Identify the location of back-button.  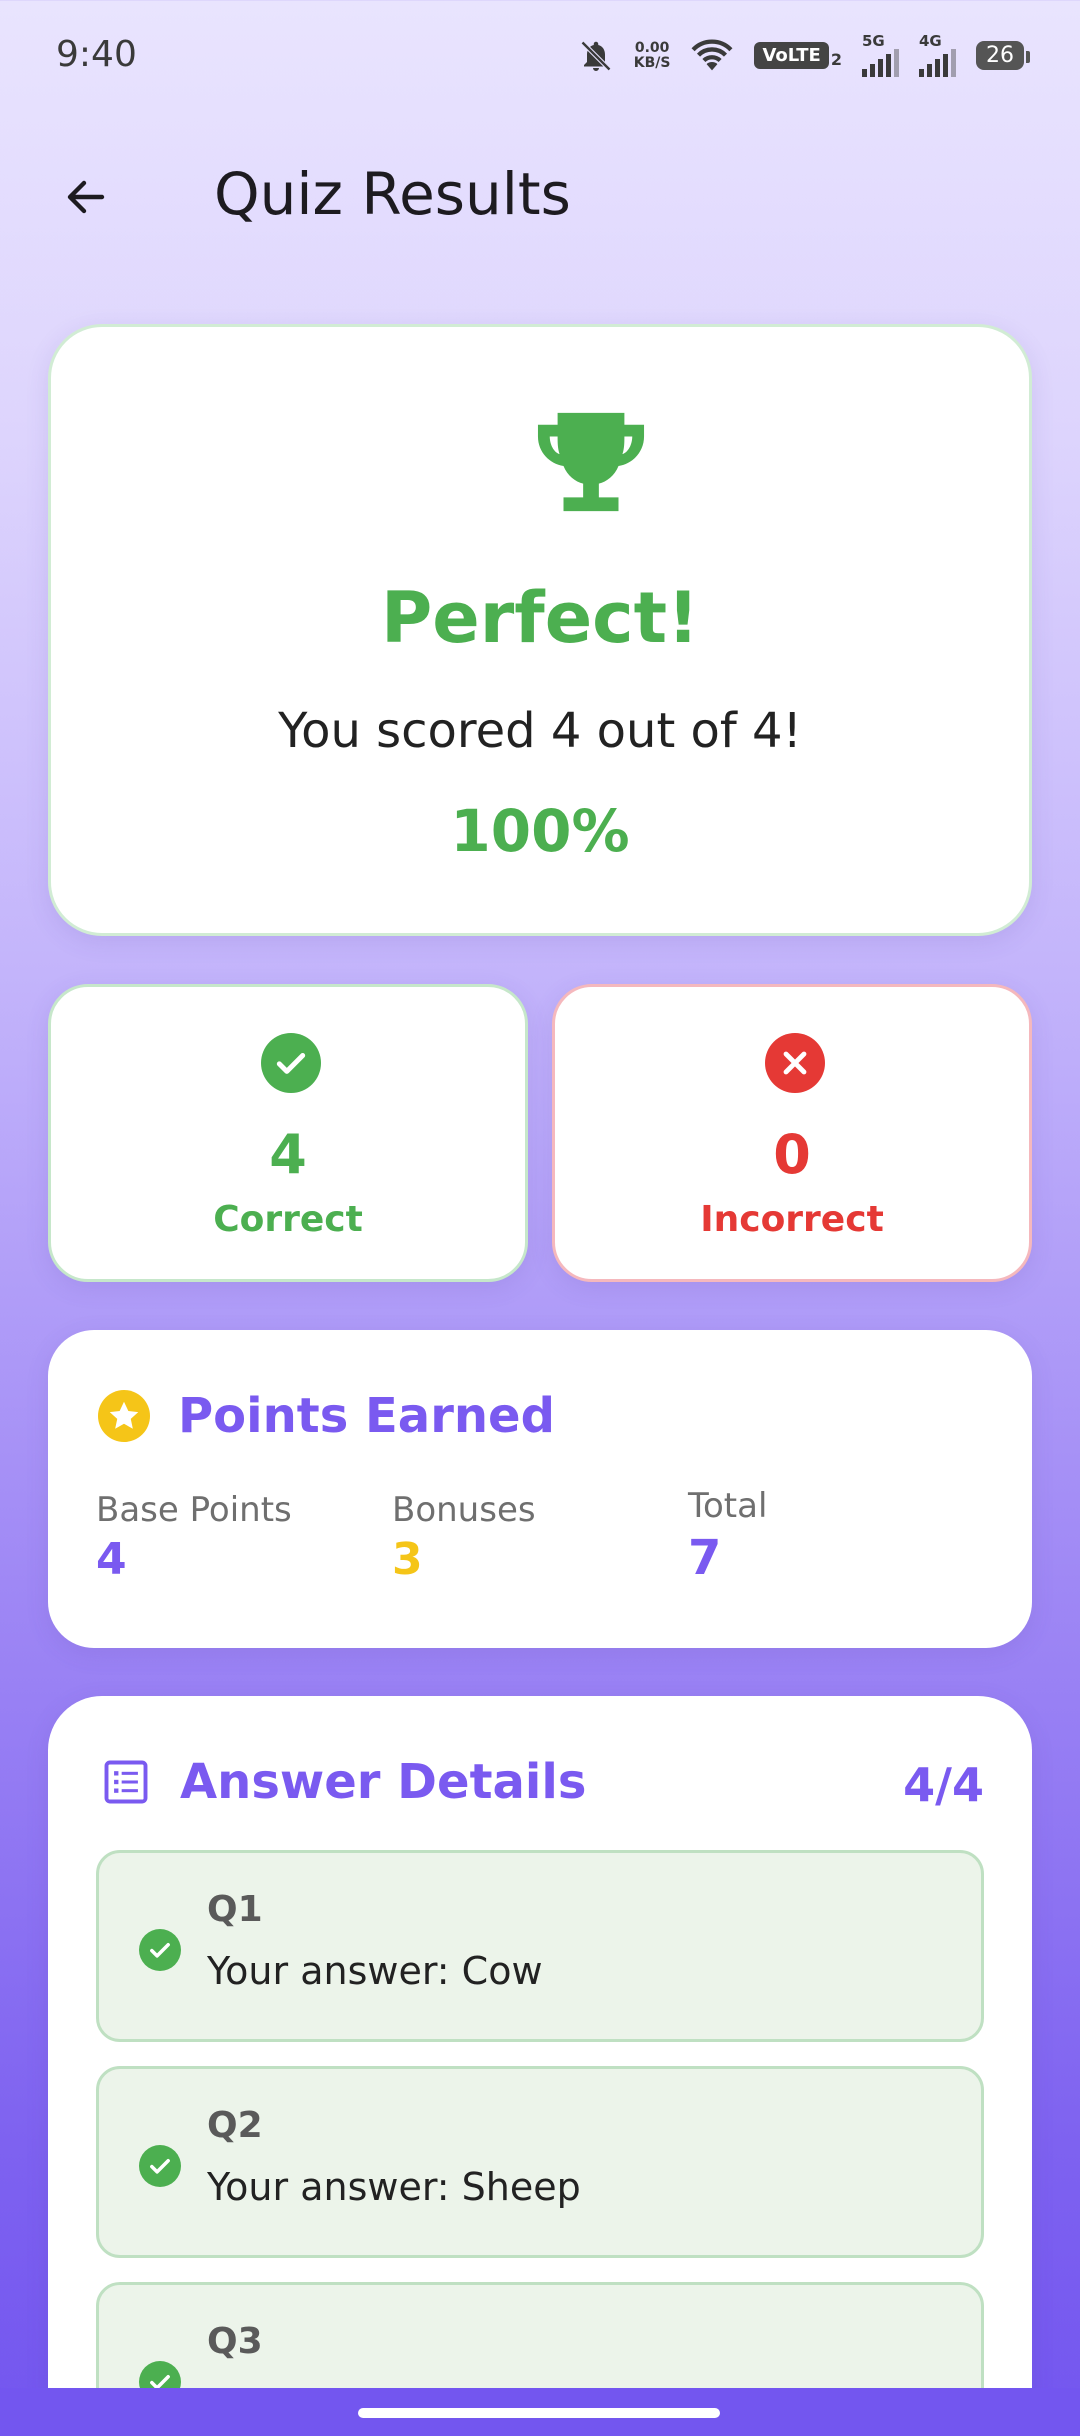
(86, 197).